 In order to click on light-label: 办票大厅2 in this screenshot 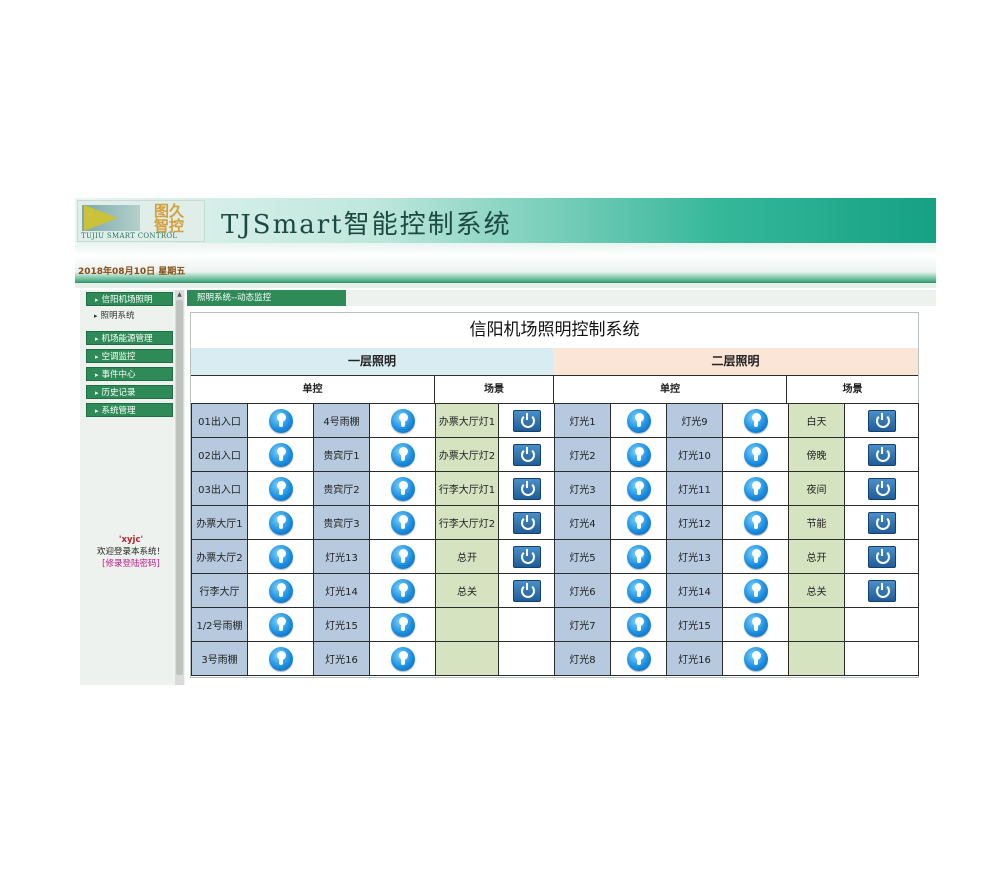, I will do `click(219, 556)`.